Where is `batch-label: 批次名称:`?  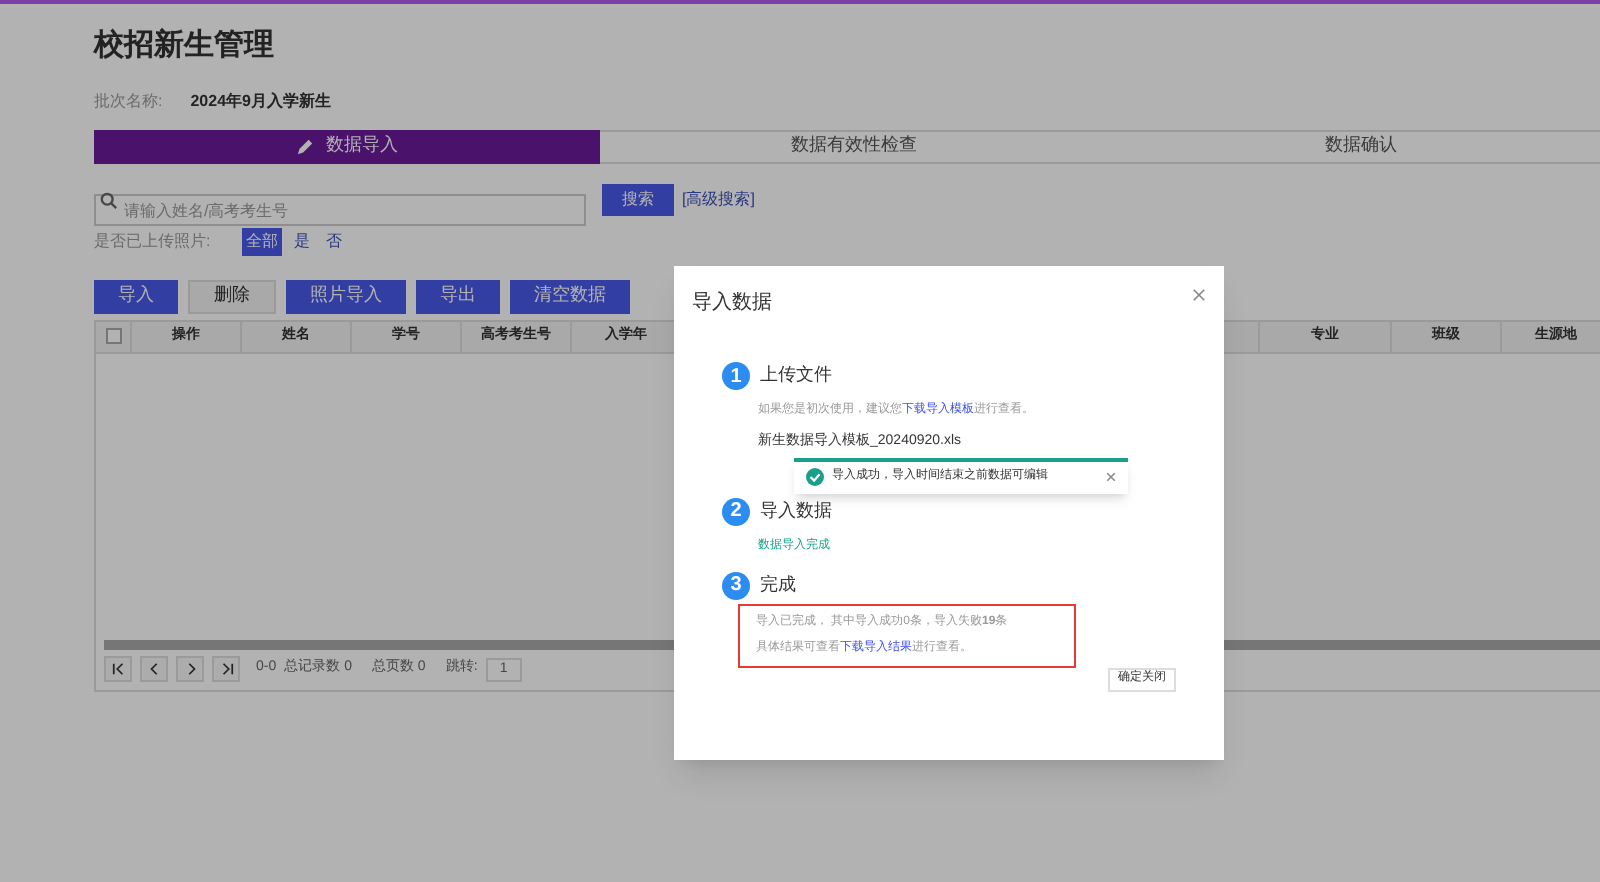
batch-label: 批次名称: is located at coordinates (128, 101).